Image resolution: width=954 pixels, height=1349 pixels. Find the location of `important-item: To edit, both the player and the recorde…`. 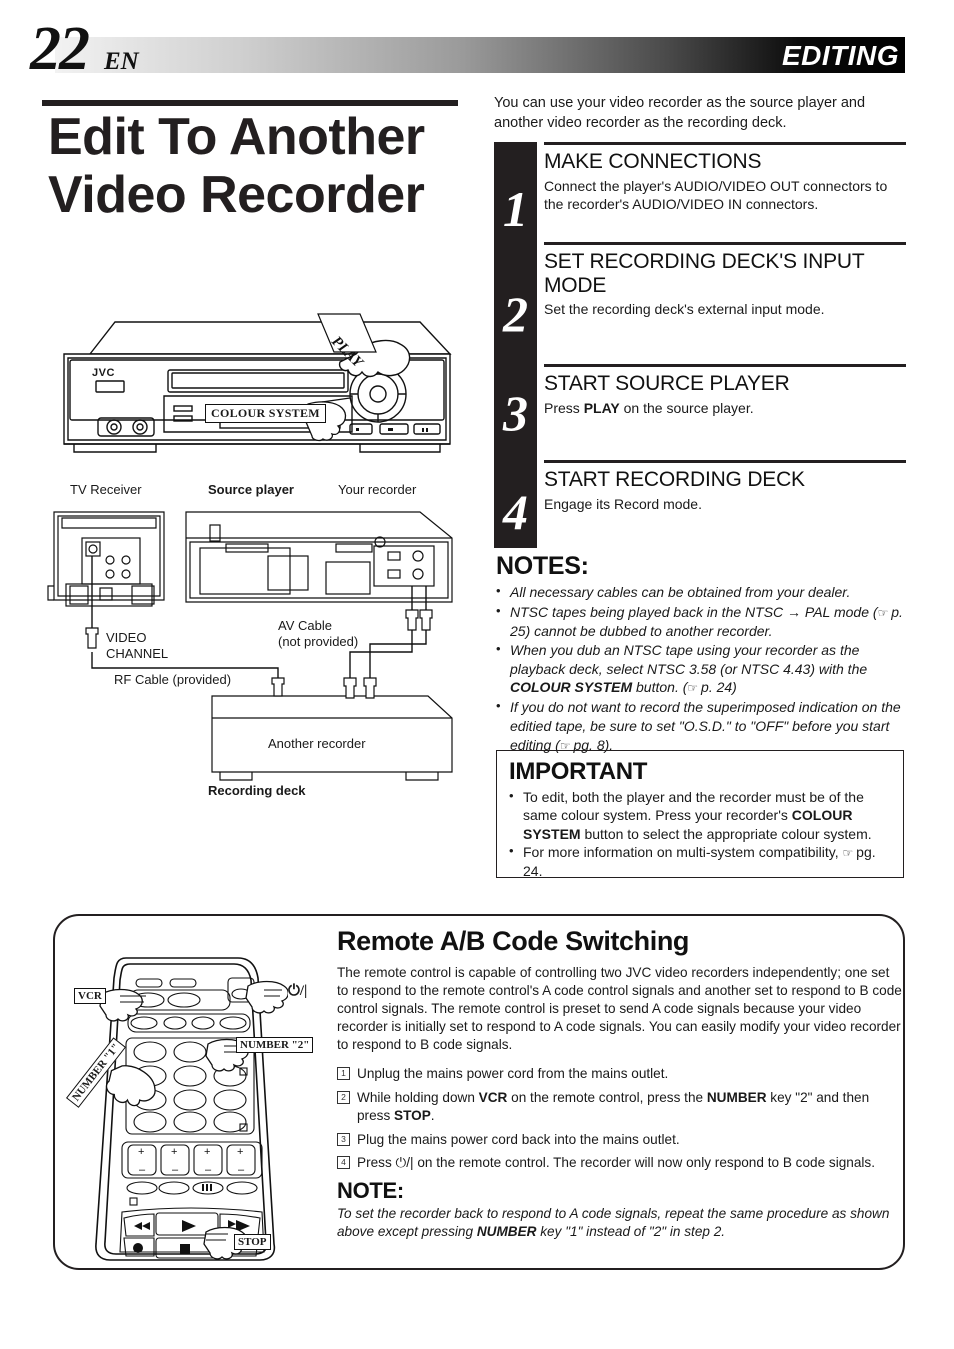

important-item: To edit, both the player and the recorde… is located at coordinates (700, 815).